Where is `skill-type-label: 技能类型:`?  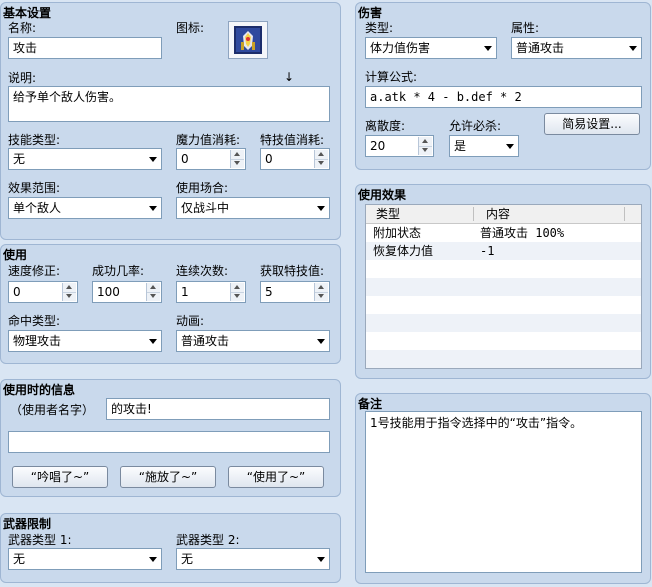
skill-type-label: 技能类型: is located at coordinates (34, 140).